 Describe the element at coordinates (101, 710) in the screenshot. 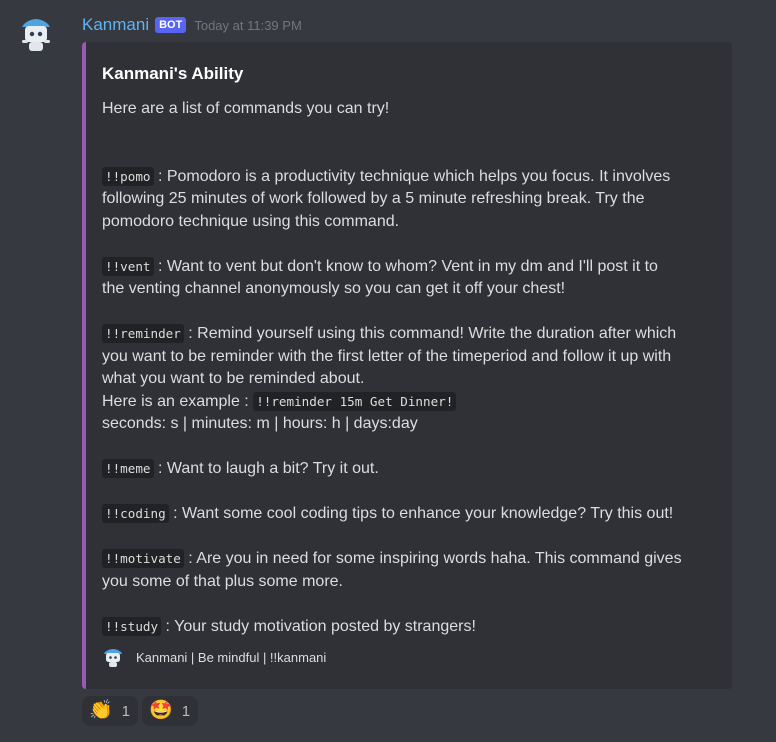

I see `clapping-hands-icon: 👏` at that location.